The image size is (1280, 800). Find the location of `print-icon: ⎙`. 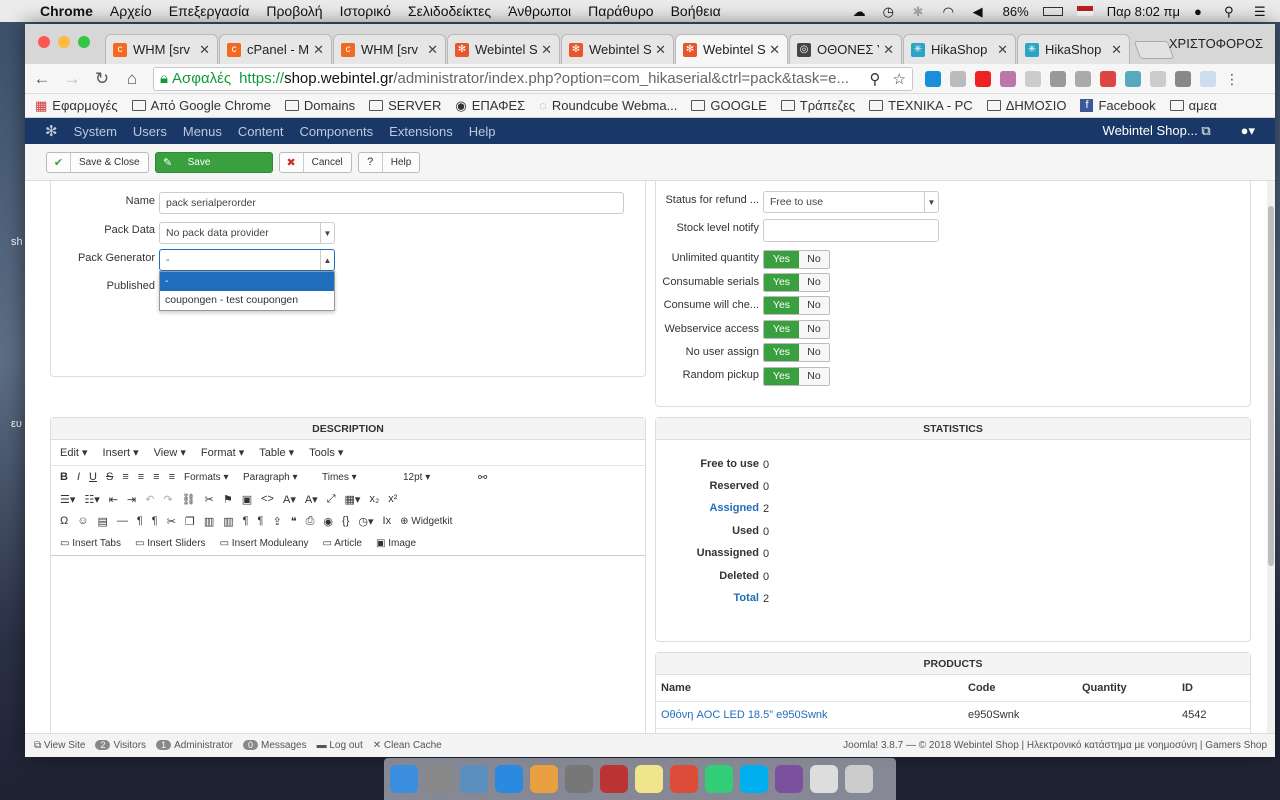

print-icon: ⎙ is located at coordinates (310, 521).